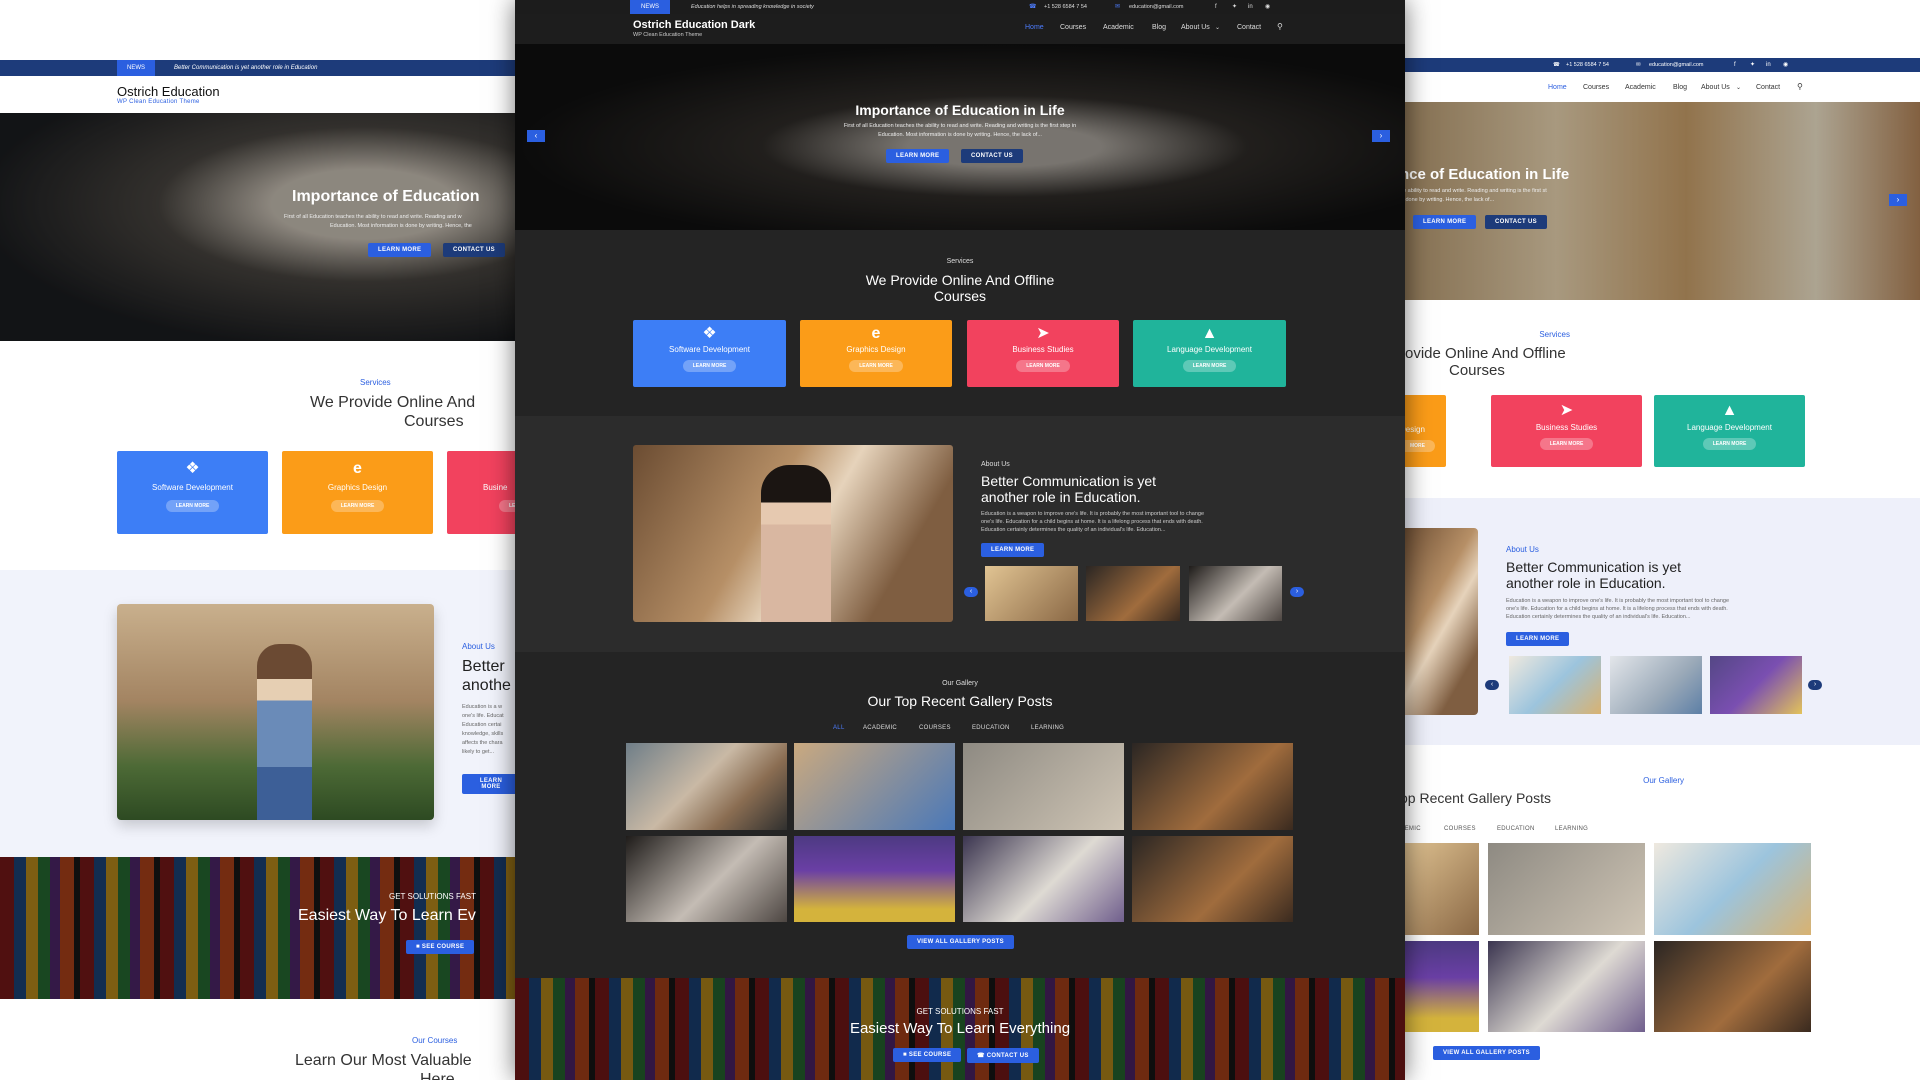  I want to click on cta-contact-button: ☎ CONTACT US, so click(1003, 1055).